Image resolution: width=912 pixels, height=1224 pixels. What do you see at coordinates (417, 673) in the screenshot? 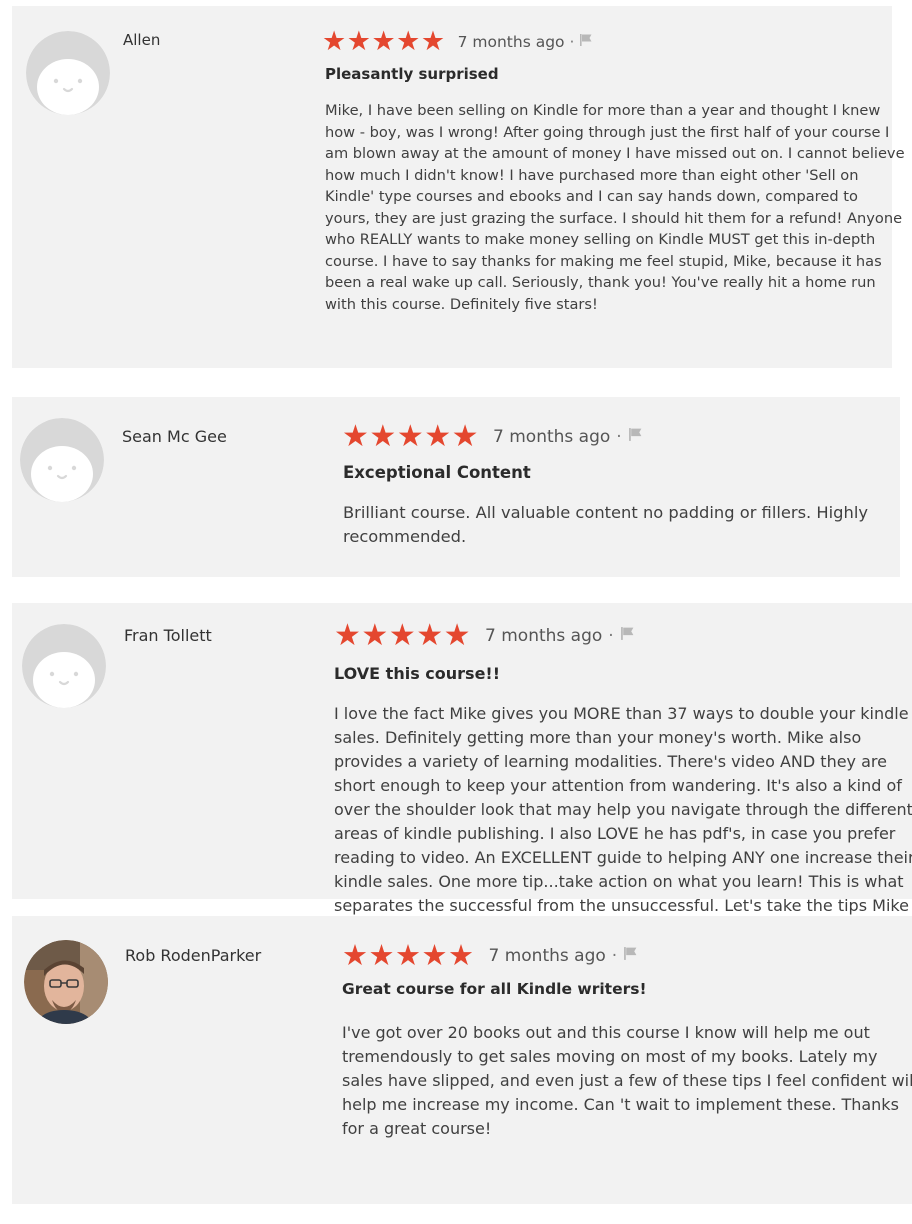
I see `review-title: LOVE this course!!` at bounding box center [417, 673].